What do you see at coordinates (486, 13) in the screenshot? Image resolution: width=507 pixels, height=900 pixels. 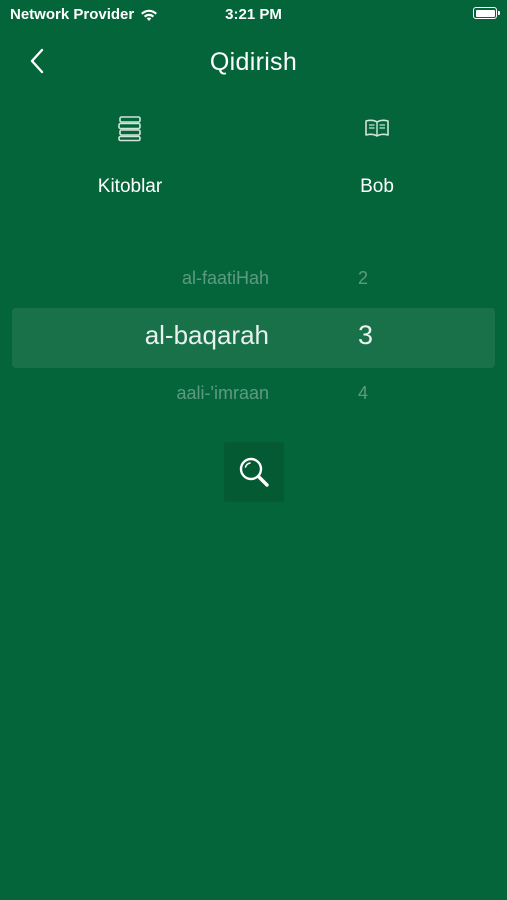 I see `battery-icon` at bounding box center [486, 13].